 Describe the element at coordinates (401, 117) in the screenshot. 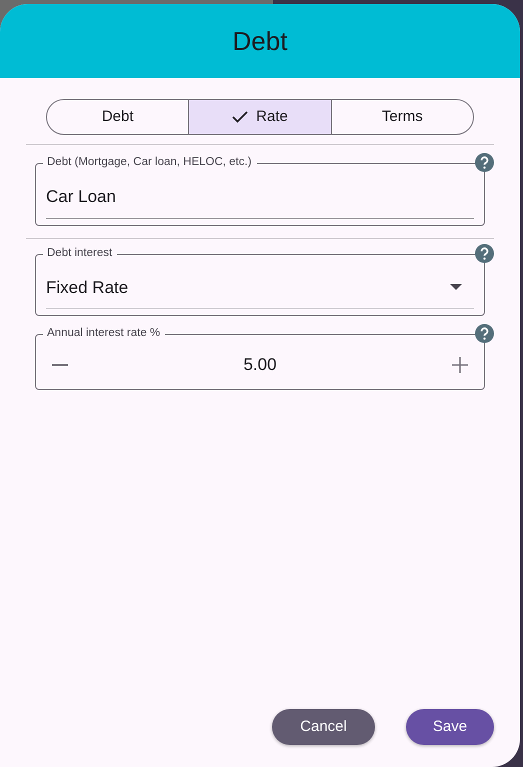

I see `segment-tab: Terms` at that location.